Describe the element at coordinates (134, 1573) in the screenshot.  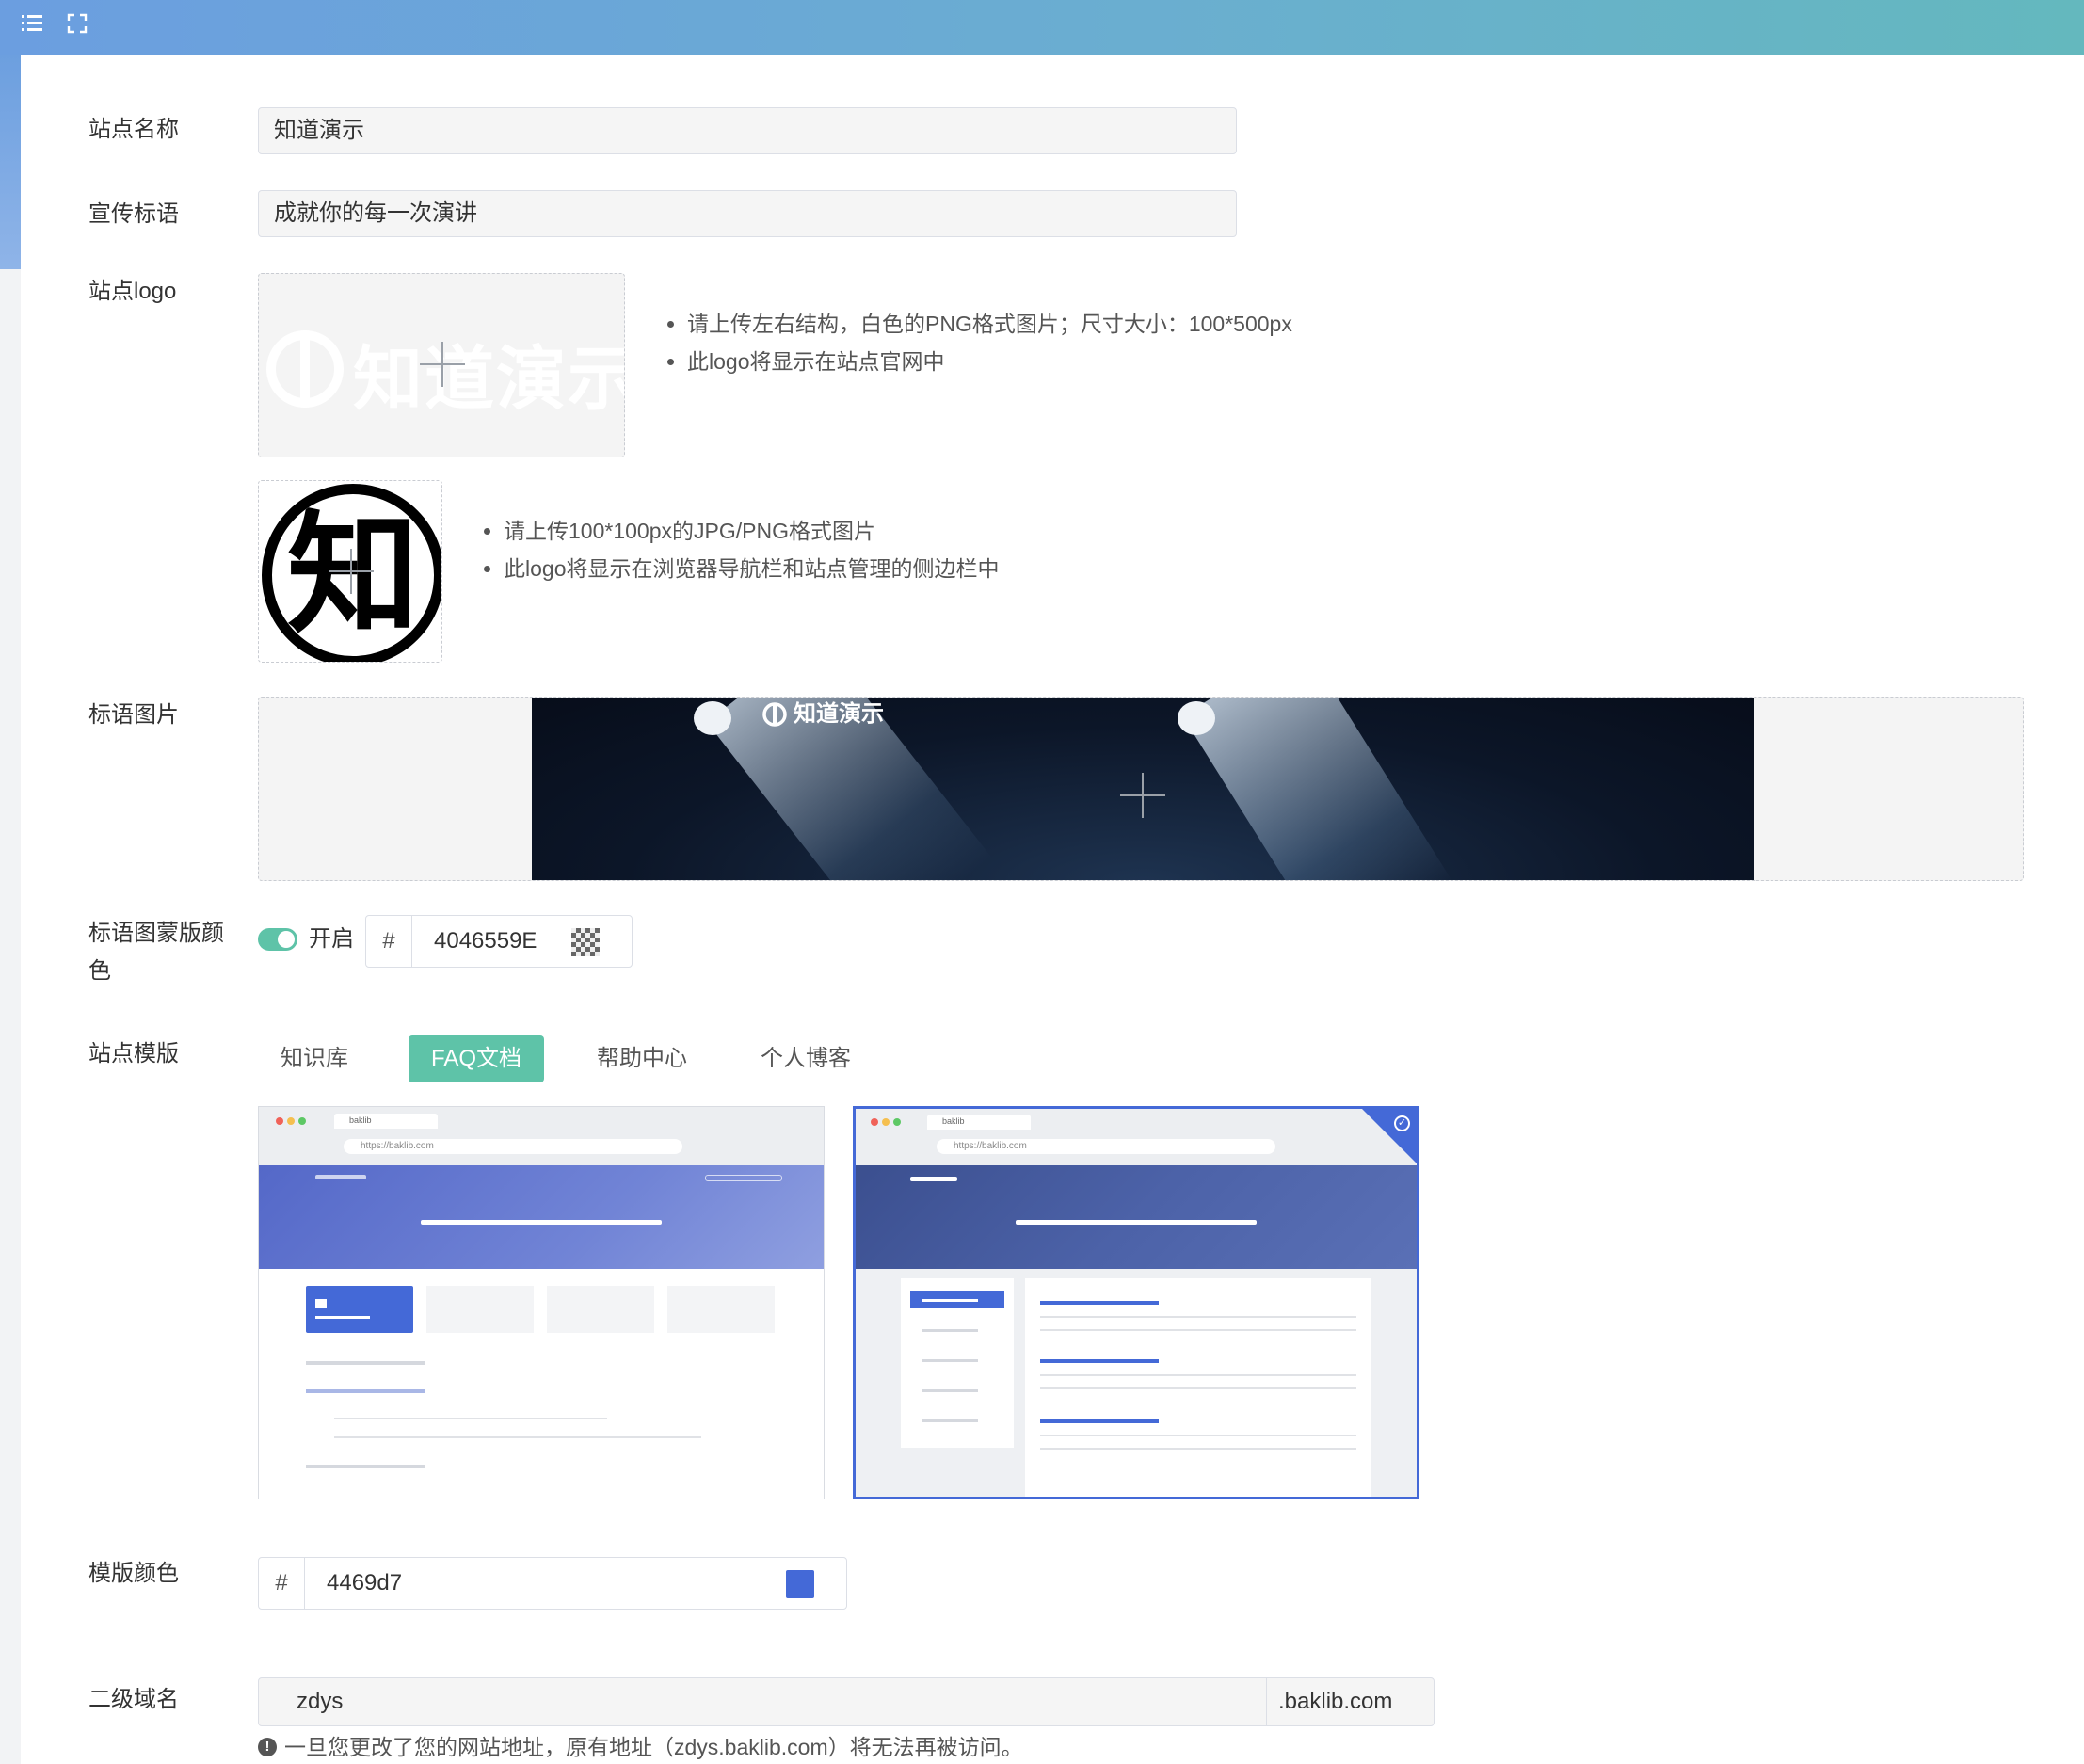
I see `template-color-label: 模版颜色` at that location.